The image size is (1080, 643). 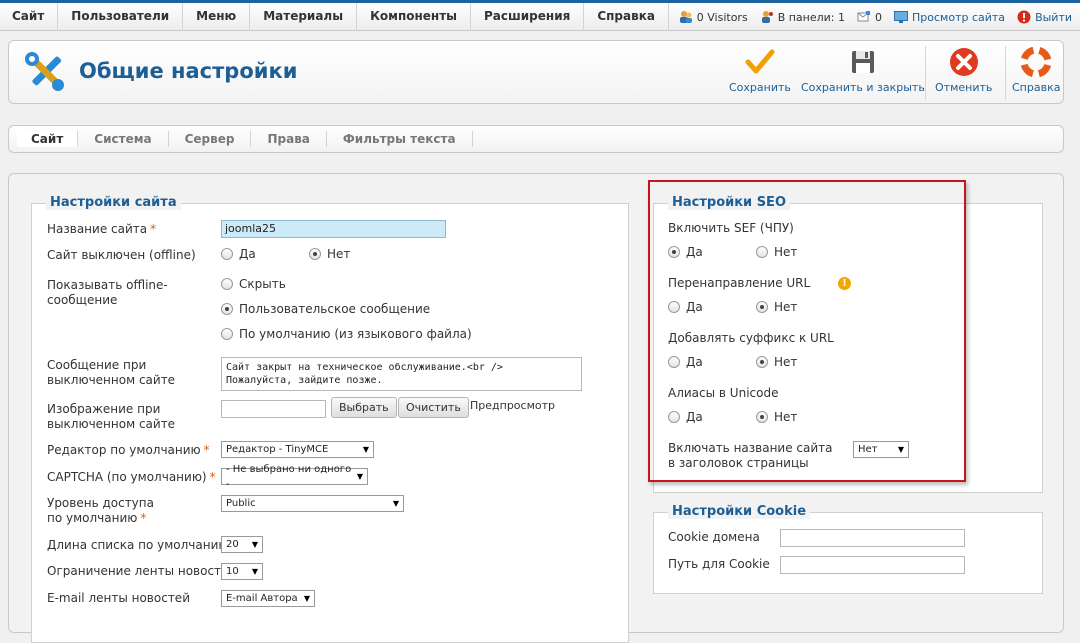 What do you see at coordinates (719, 564) in the screenshot?
I see `cookie-path-label: Путь для Cookie` at bounding box center [719, 564].